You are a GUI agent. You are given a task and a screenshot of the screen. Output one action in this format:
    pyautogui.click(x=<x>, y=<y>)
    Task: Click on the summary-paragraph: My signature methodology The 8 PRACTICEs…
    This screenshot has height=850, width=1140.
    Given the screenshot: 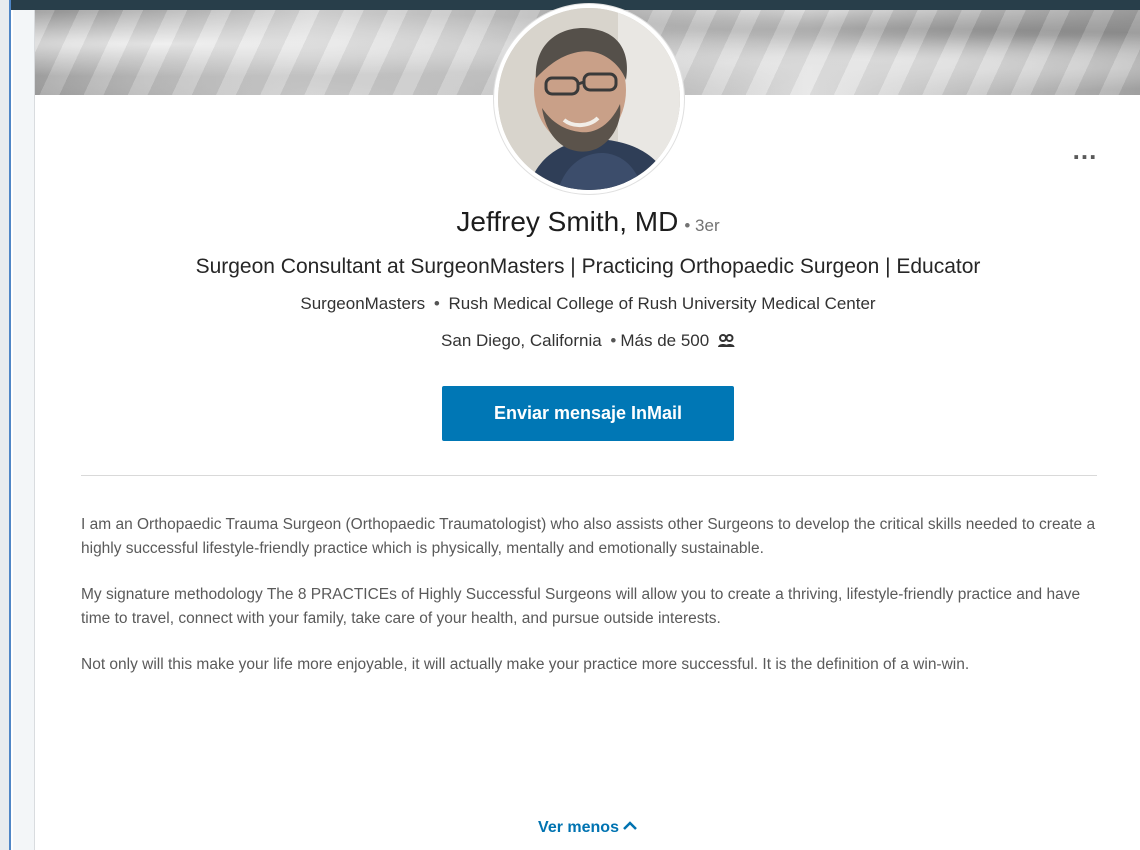 What is the action you would take?
    pyautogui.click(x=581, y=606)
    